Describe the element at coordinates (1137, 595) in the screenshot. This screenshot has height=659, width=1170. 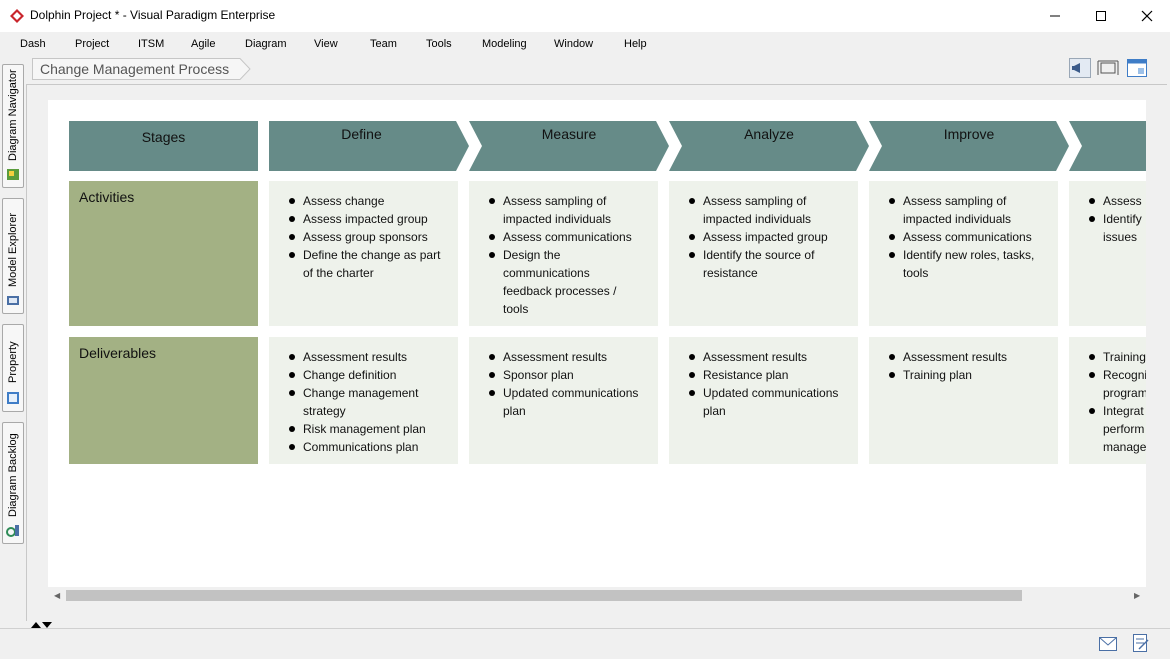
I see `scroll-right-icon: ▶` at that location.